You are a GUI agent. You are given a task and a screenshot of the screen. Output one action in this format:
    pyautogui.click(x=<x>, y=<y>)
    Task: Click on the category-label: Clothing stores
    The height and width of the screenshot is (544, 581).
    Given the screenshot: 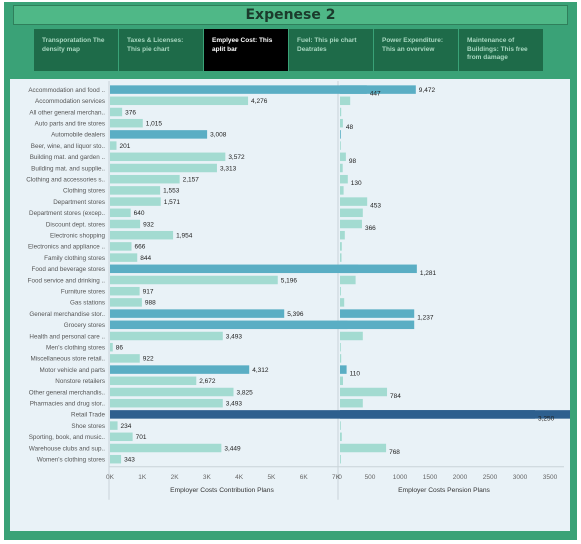 What is the action you would take?
    pyautogui.click(x=84, y=191)
    